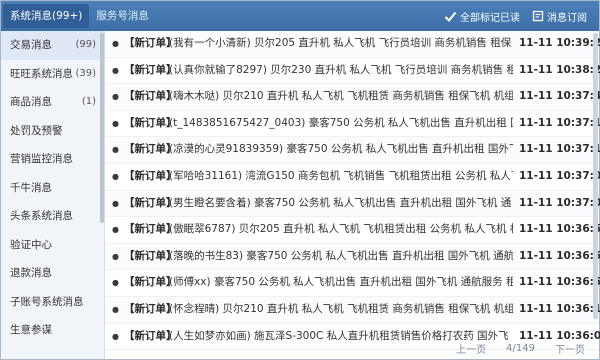  What do you see at coordinates (47, 301) in the screenshot?
I see `sidebar-item-label: 子账号系统消息` at bounding box center [47, 301].